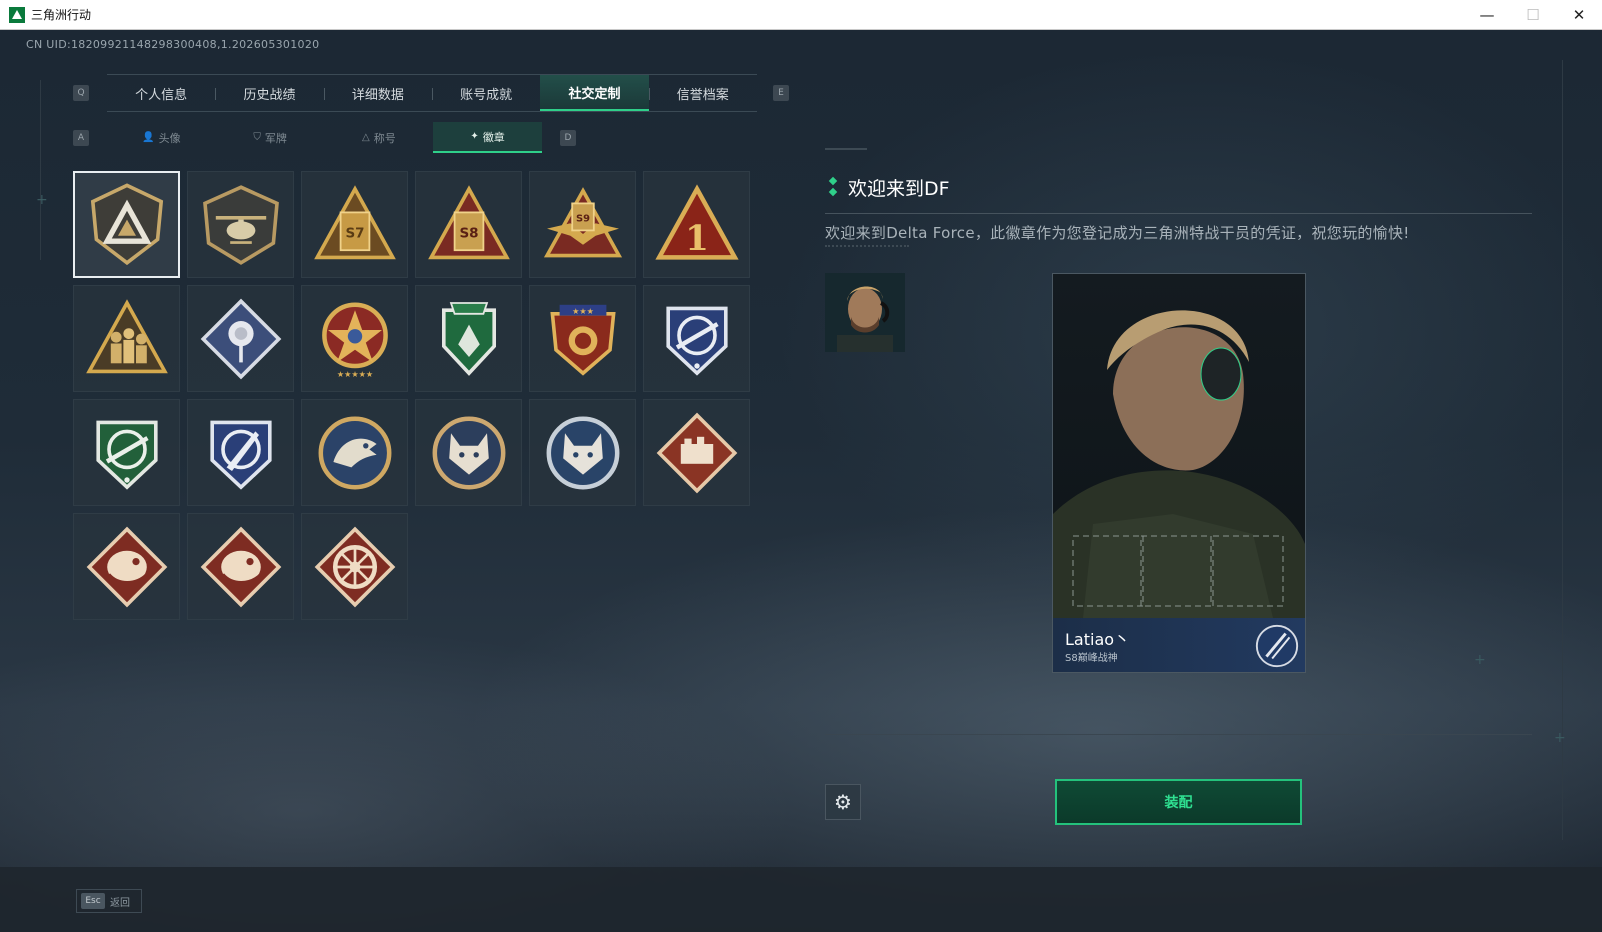 The width and height of the screenshot is (1602, 932). I want to click on operator-card-info: Latiao丶 S8巅峰战神, so click(1179, 645).